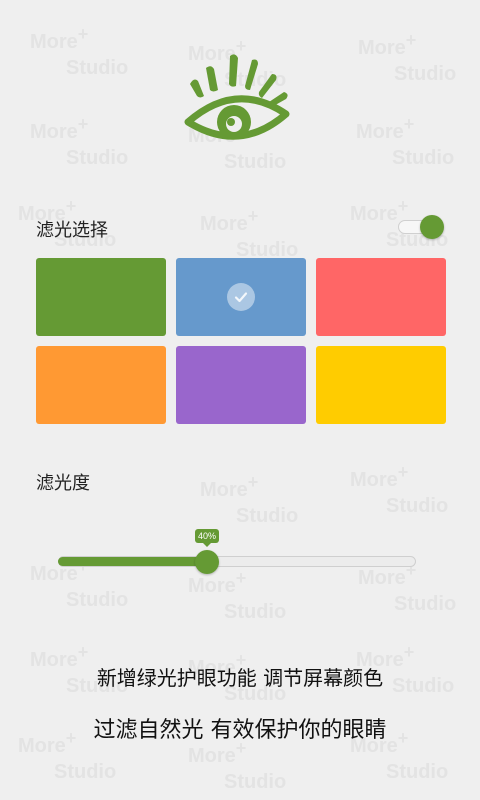 Image resolution: width=480 pixels, height=800 pixels. What do you see at coordinates (237, 558) in the screenshot?
I see `intensity-slider: 40%` at bounding box center [237, 558].